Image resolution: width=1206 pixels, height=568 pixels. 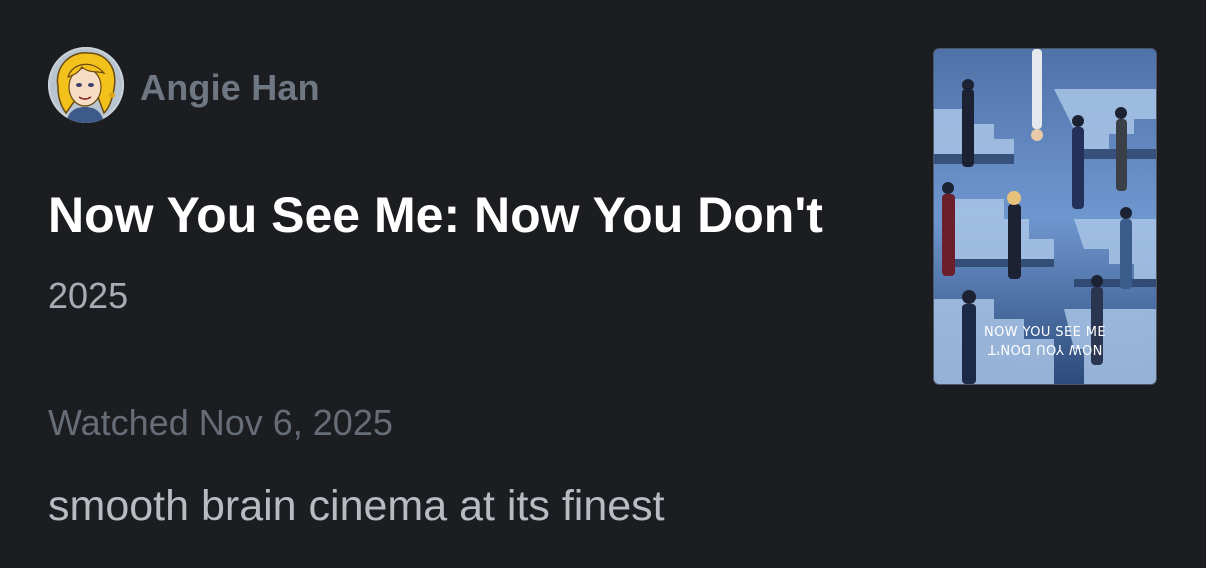 What do you see at coordinates (1045, 348) in the screenshot?
I see `poster-title-line2: NOW YOU DON'T` at bounding box center [1045, 348].